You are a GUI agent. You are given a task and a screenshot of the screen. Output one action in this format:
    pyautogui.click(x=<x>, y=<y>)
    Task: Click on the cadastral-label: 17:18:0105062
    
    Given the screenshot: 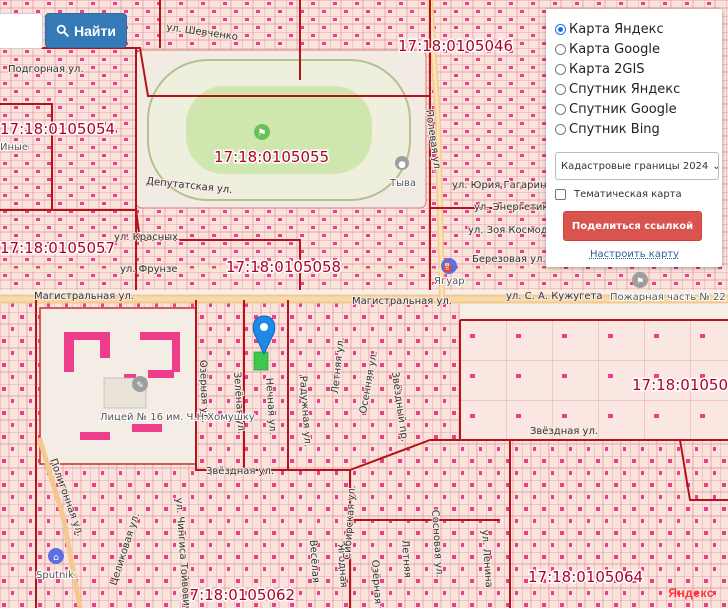 What is the action you would take?
    pyautogui.click(x=237, y=595)
    